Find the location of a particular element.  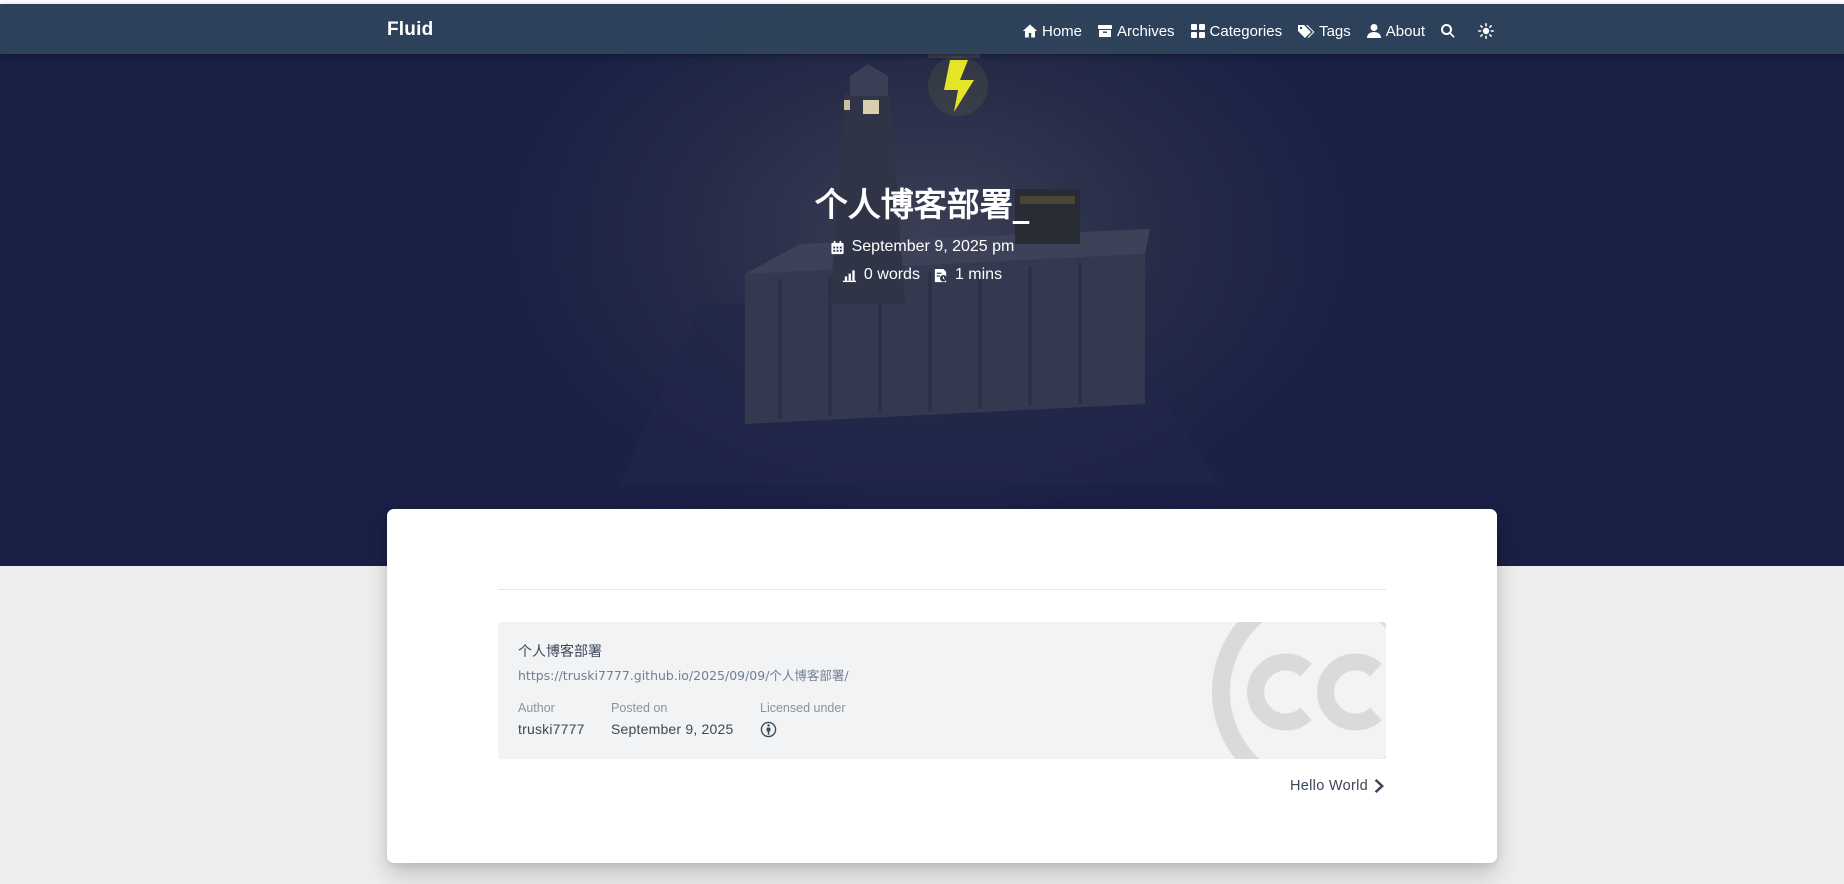

author-label: Author is located at coordinates (536, 708).